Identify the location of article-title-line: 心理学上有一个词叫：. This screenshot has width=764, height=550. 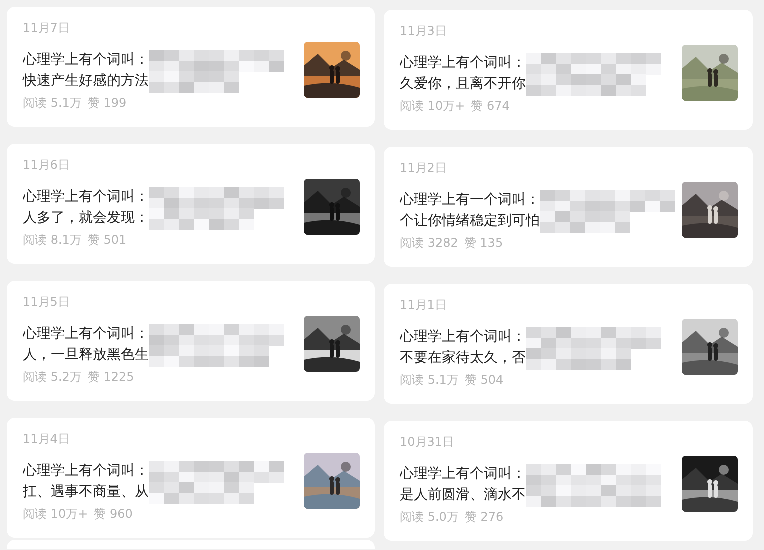
(470, 200).